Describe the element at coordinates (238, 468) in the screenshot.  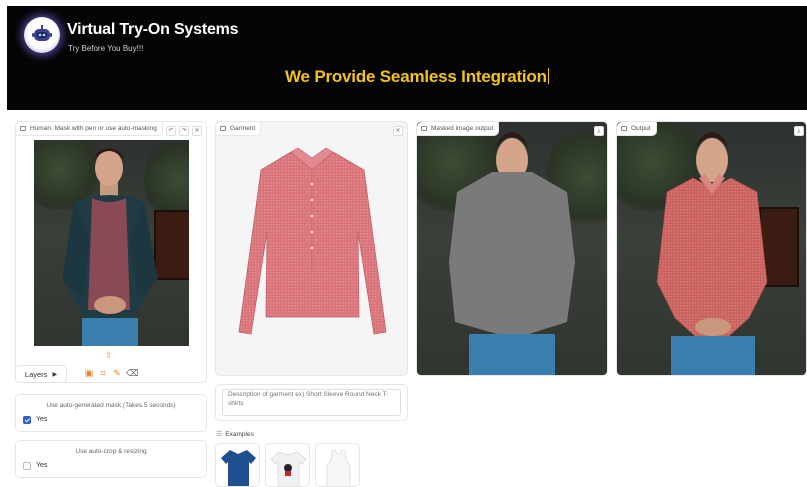
I see `blue-top-image` at that location.